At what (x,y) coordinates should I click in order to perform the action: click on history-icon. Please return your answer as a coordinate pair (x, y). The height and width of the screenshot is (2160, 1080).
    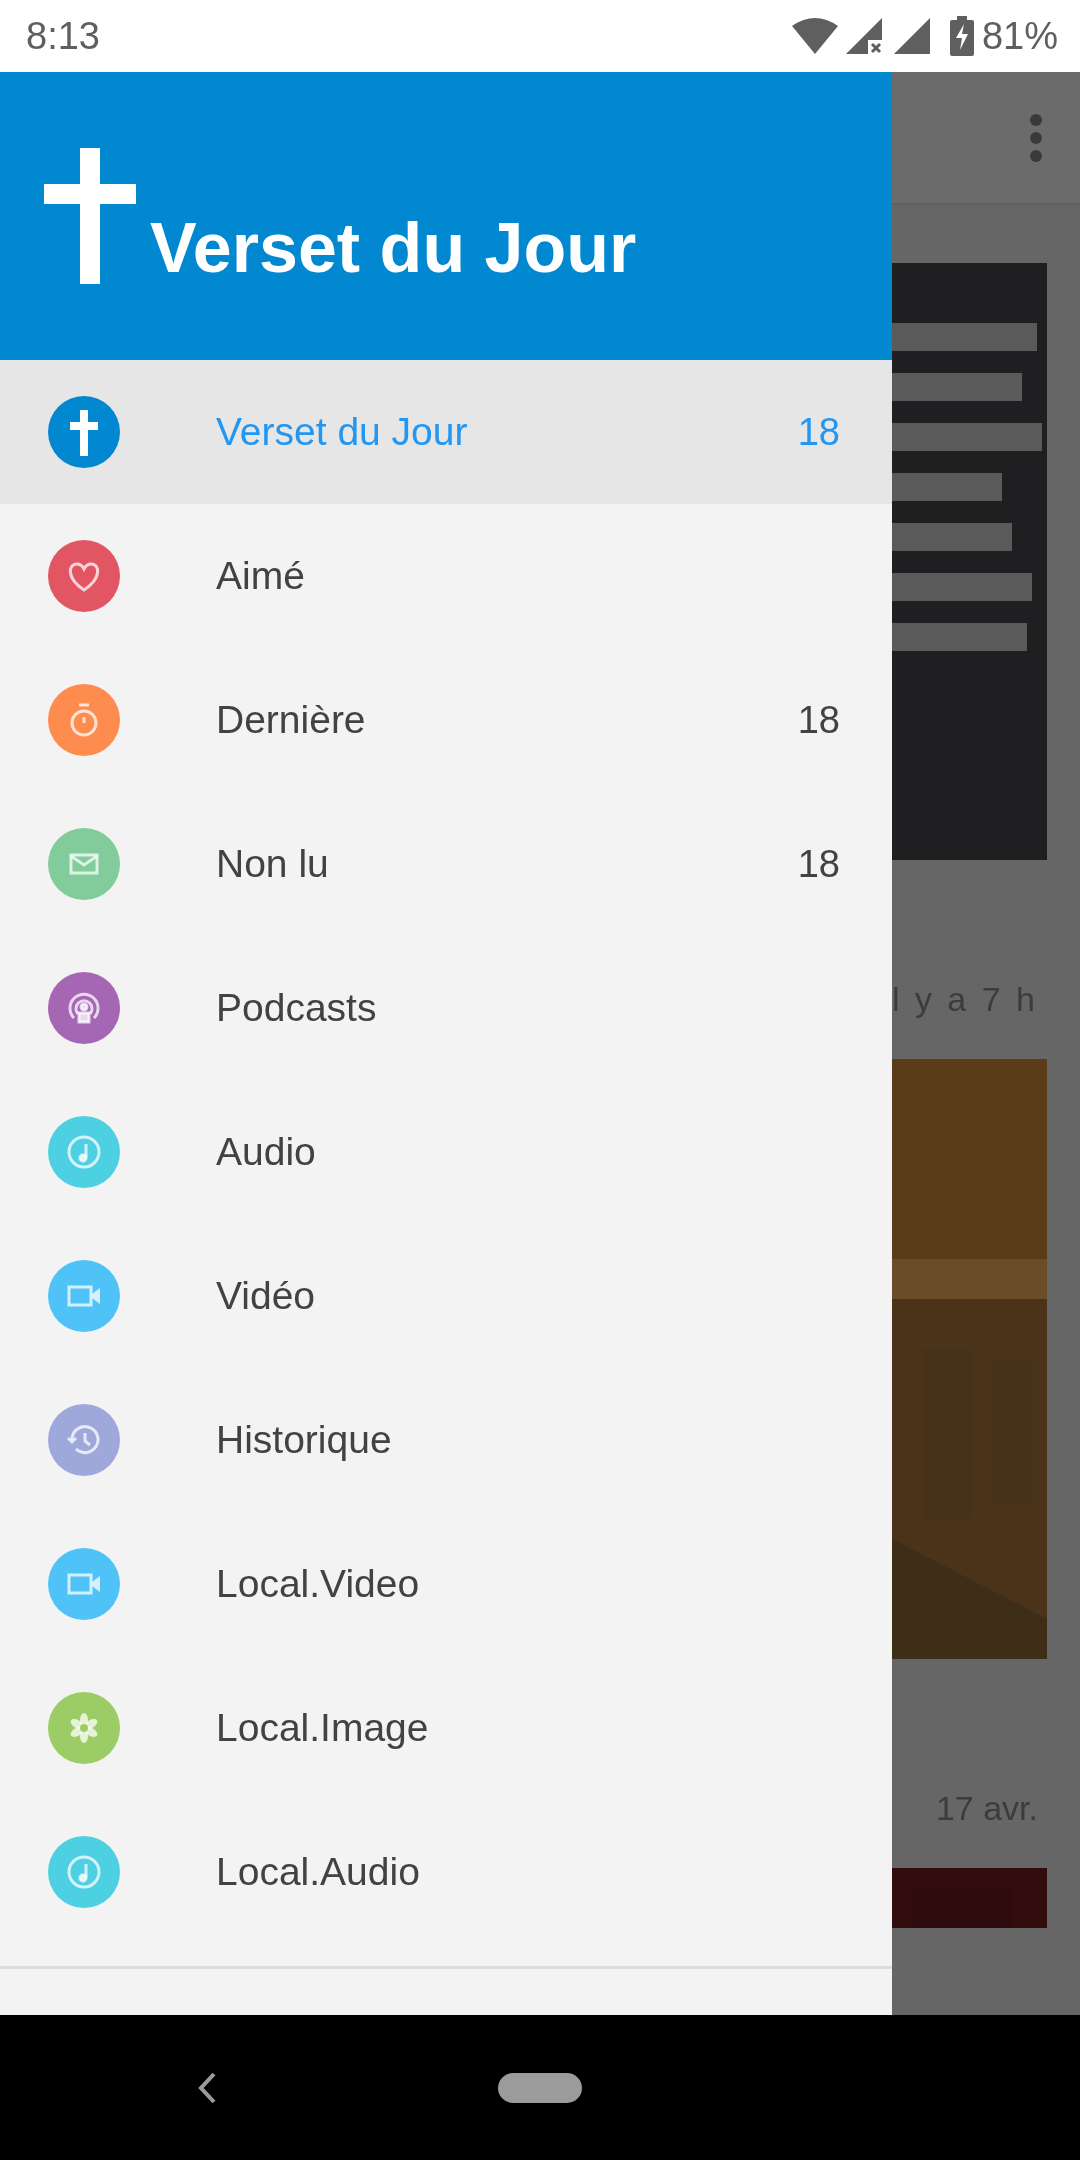
    Looking at the image, I should click on (84, 1440).